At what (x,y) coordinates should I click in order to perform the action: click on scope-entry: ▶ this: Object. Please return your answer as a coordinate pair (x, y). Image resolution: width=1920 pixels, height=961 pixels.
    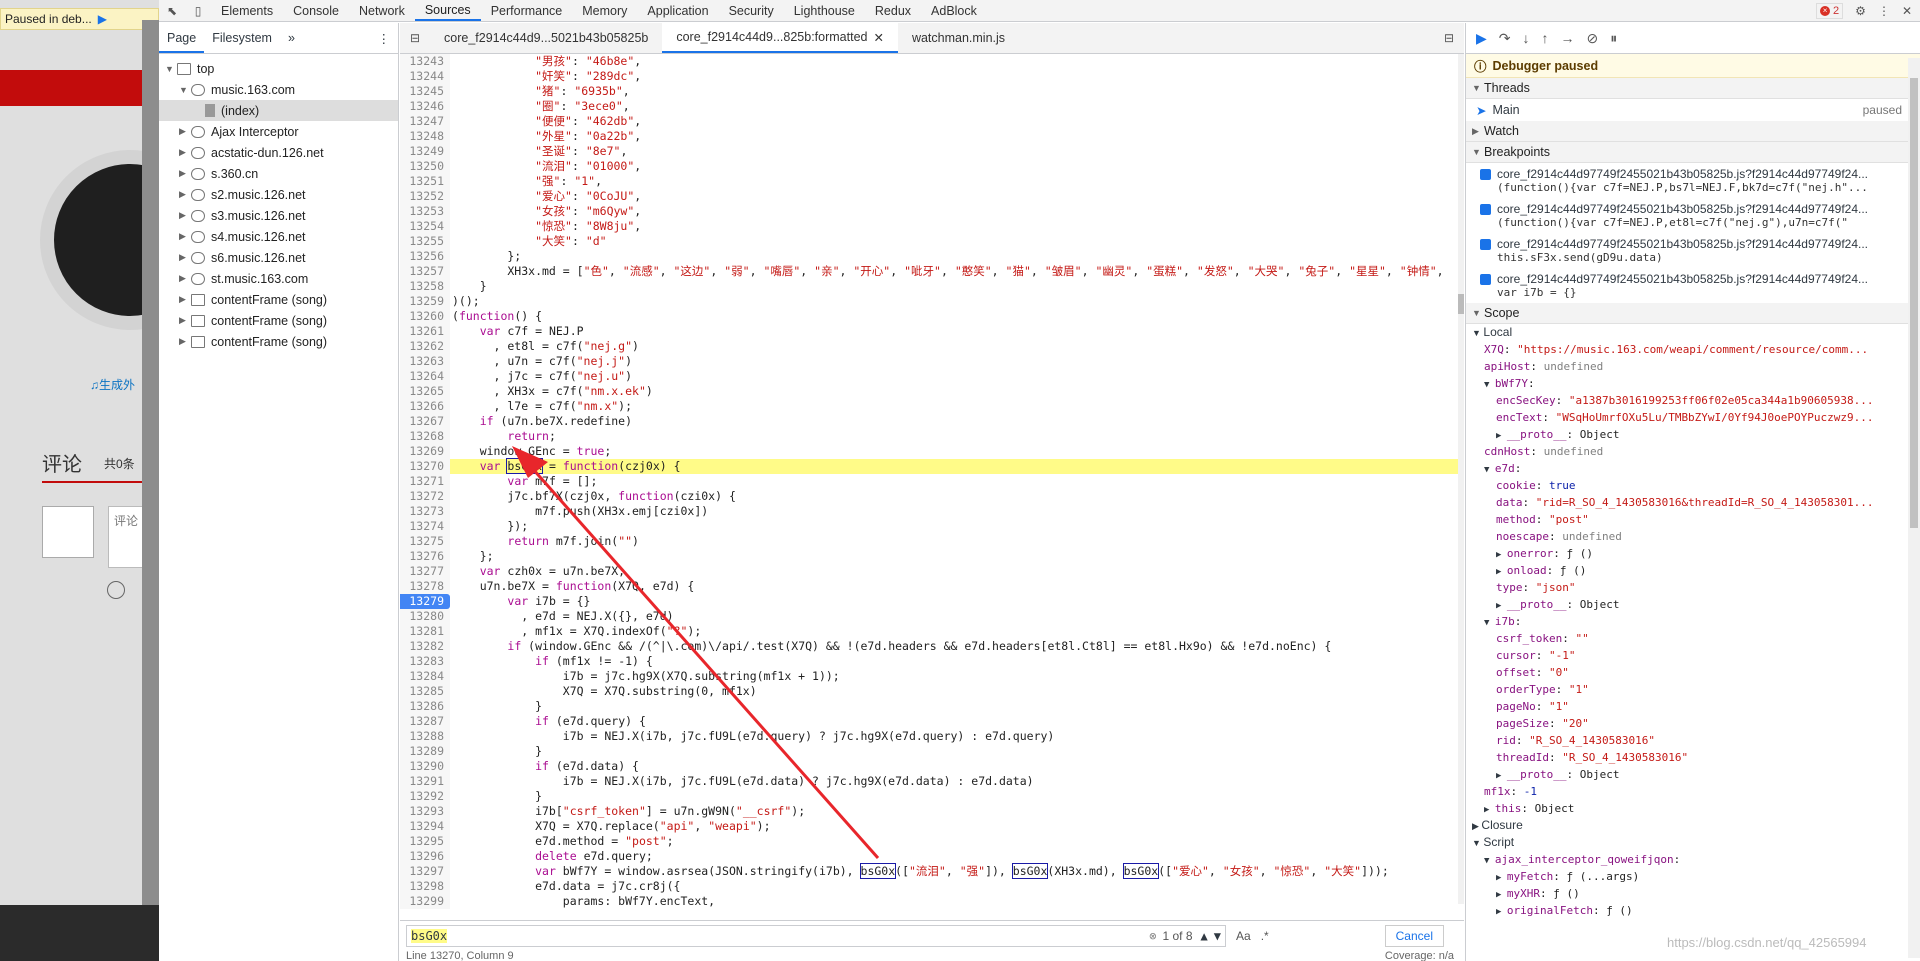
    Looking at the image, I should click on (1693, 808).